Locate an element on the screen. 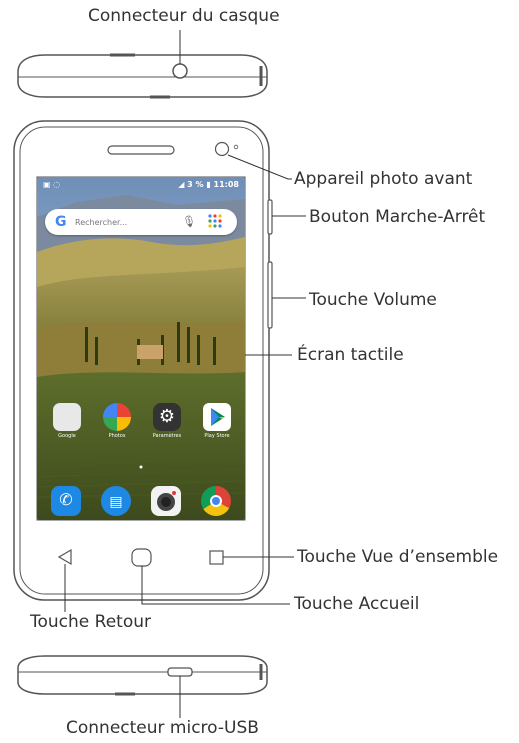  dock: ✆ ▤ is located at coordinates (141, 502).